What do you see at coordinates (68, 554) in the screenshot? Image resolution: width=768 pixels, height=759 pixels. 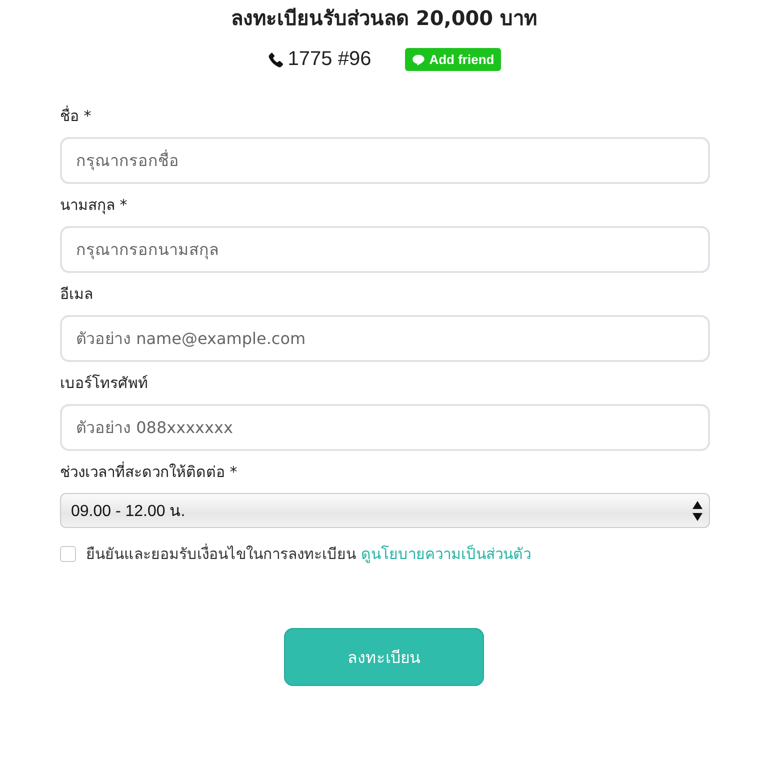 I see `consent-checkbox` at bounding box center [68, 554].